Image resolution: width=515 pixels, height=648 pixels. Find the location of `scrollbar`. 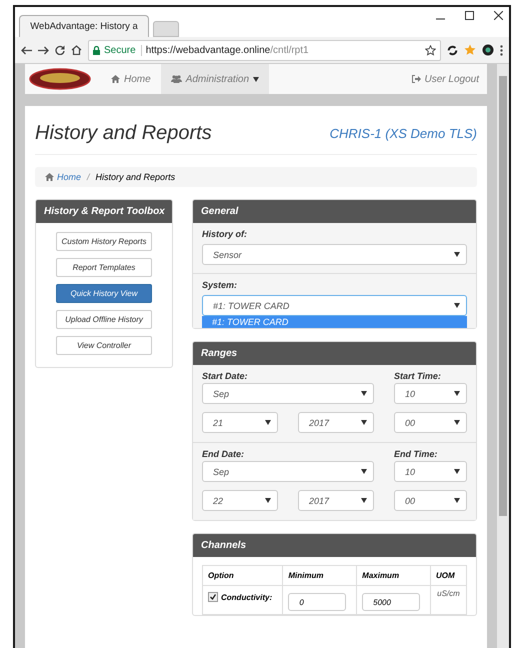

scrollbar is located at coordinates (503, 356).